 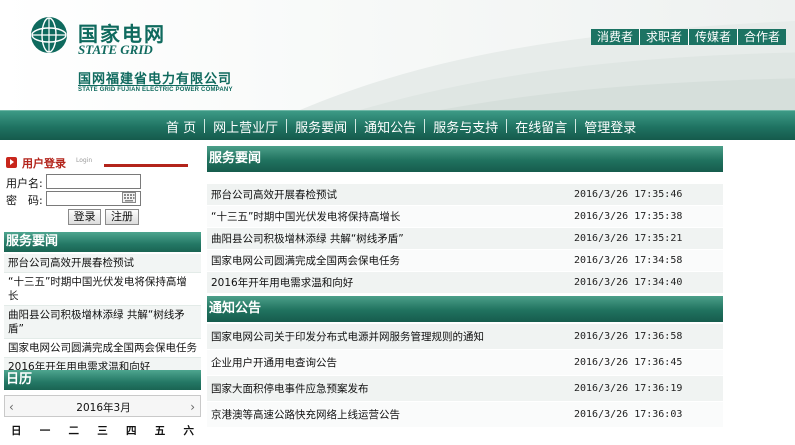 What do you see at coordinates (290, 389) in the screenshot?
I see `notice-title: 国家大面积停电事件应急预案发布` at bounding box center [290, 389].